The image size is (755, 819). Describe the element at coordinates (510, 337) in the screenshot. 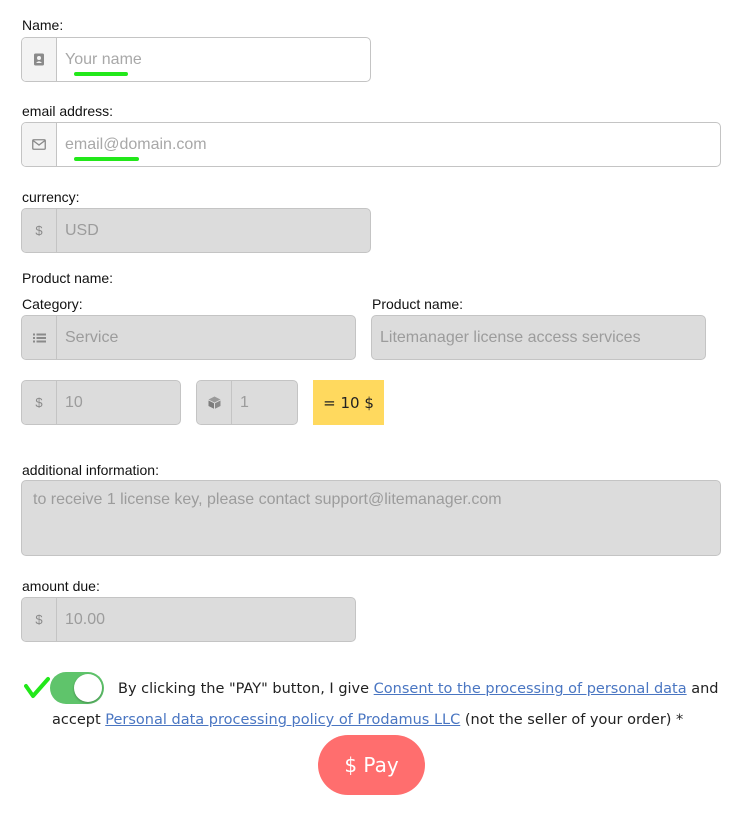

I see `product-name-value: Litemanager license access services` at that location.